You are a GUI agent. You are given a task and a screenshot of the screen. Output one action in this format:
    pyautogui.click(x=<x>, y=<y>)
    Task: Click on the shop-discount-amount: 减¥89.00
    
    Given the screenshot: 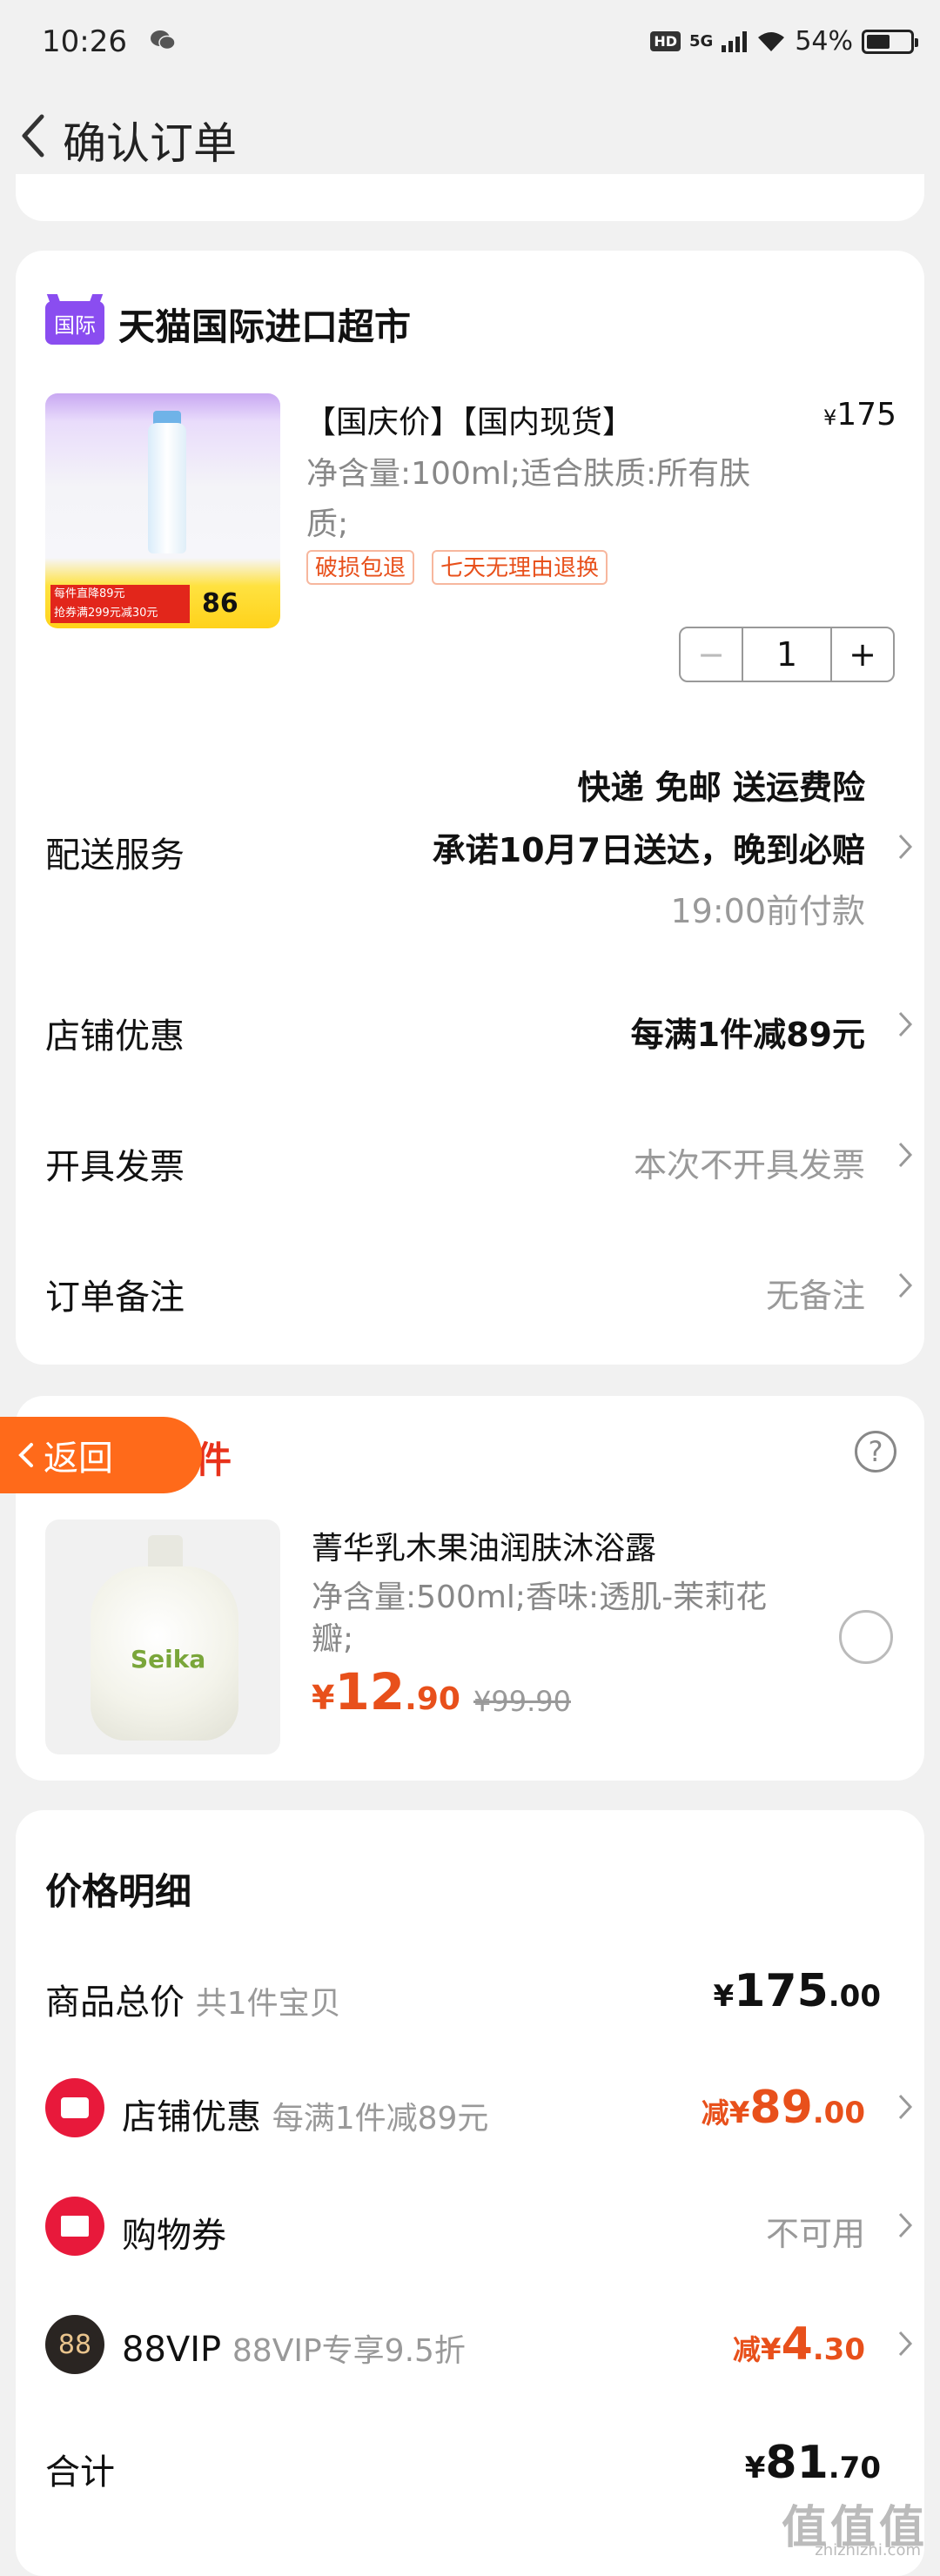 What is the action you would take?
    pyautogui.click(x=784, y=2108)
    